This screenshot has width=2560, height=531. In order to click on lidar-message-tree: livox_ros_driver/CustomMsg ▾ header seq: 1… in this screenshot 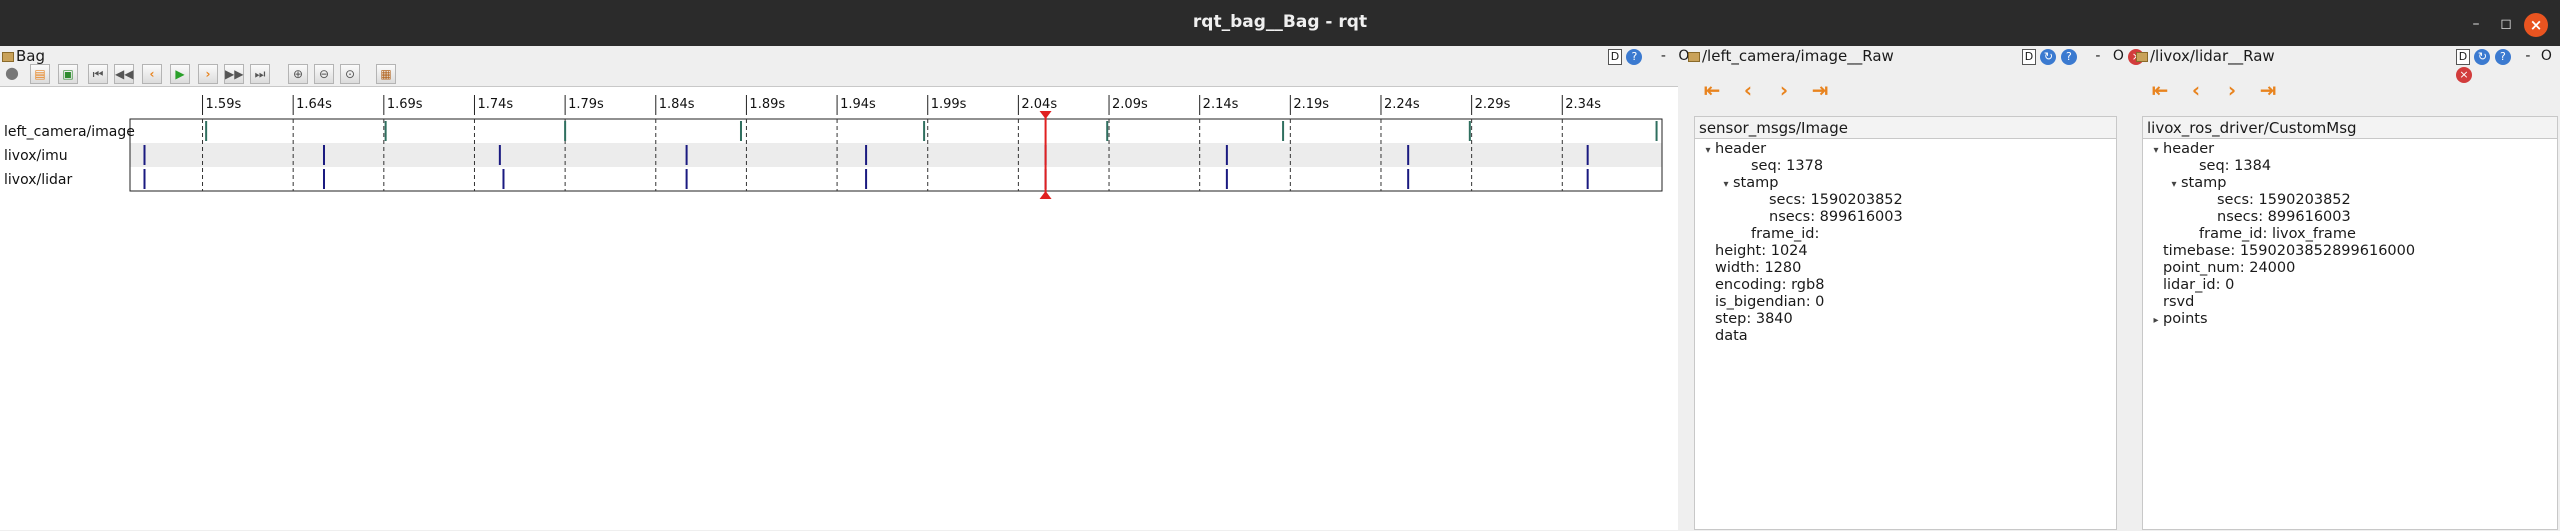, I will do `click(2350, 323)`.